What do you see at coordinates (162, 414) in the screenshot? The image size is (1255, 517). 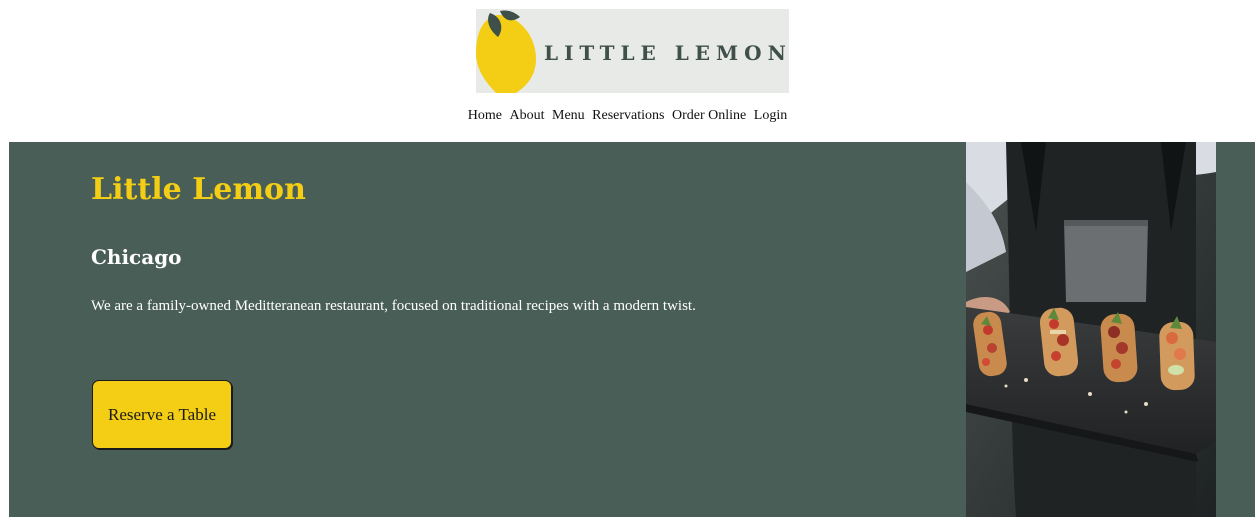 I see `reserve-table-button: Reserve a Table` at bounding box center [162, 414].